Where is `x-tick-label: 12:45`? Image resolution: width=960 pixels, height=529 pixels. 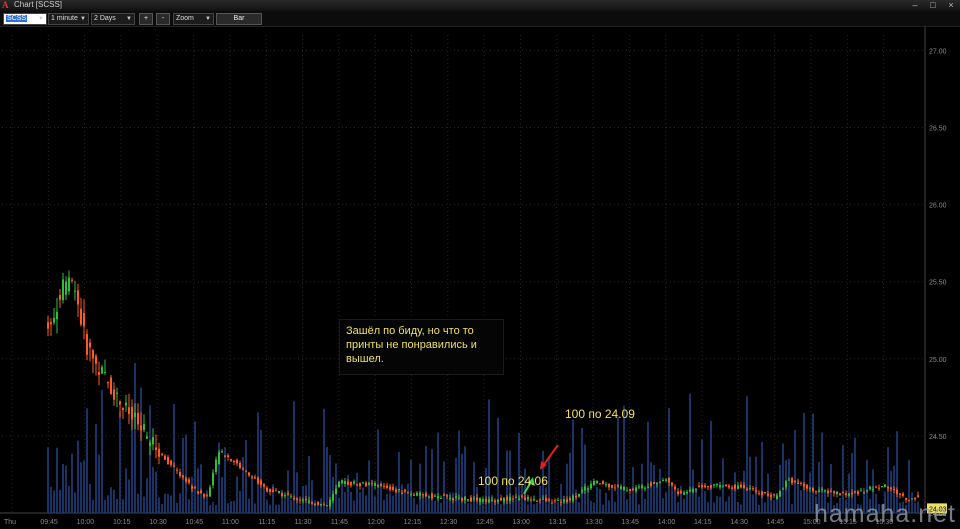 x-tick-label: 12:45 is located at coordinates (485, 522).